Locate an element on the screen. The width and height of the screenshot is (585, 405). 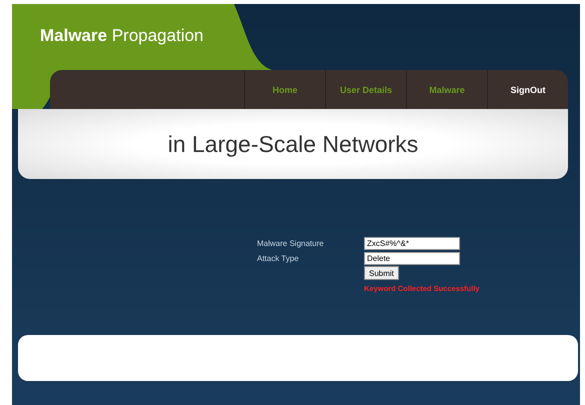
input-field: ZxcS#%^&* is located at coordinates (412, 243).